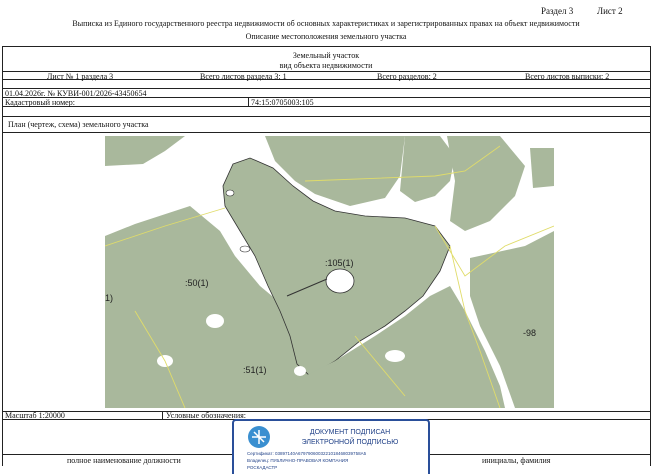 The image size is (652, 474). I want to click on stamp-line1: ДОКУМЕНТ ПОДПИСАН, so click(350, 432).